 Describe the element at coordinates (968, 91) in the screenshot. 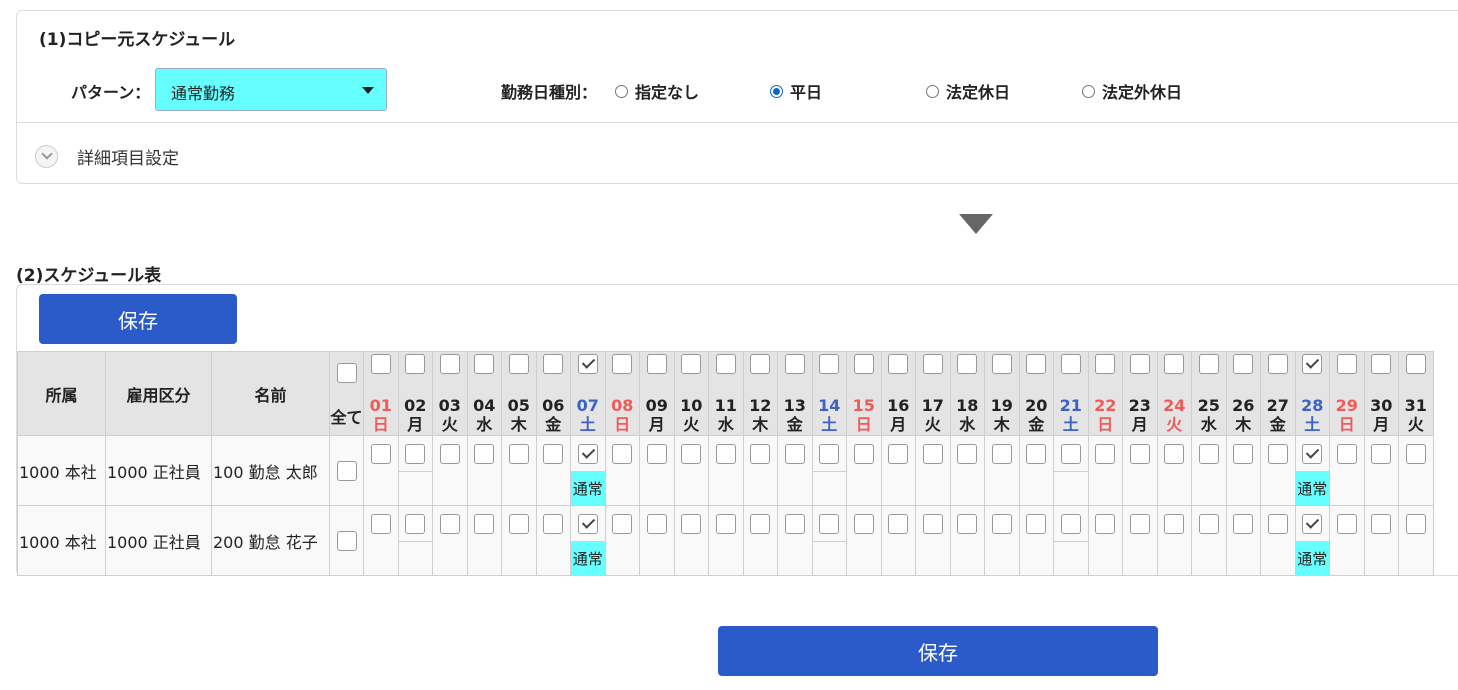

I see `radio-legal-holiday: 法定休日` at that location.